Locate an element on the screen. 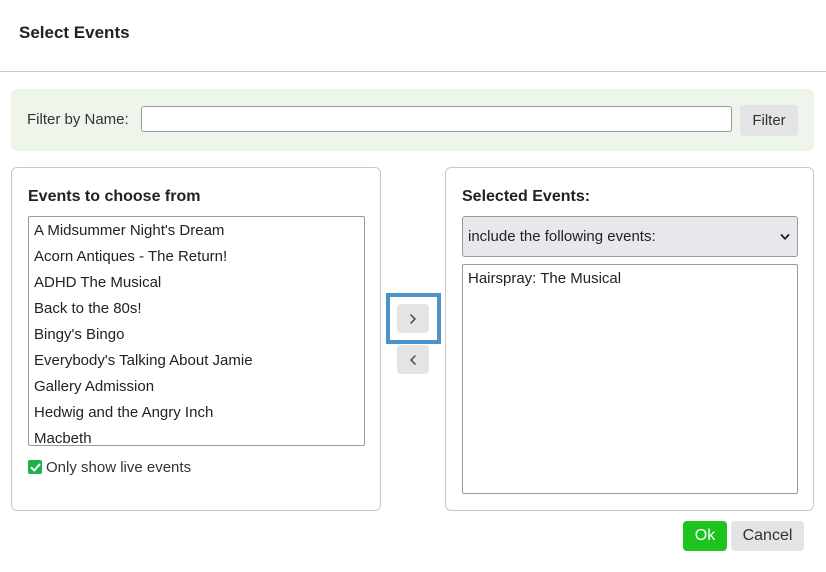 This screenshot has width=826, height=572. move-right-button is located at coordinates (413, 318).